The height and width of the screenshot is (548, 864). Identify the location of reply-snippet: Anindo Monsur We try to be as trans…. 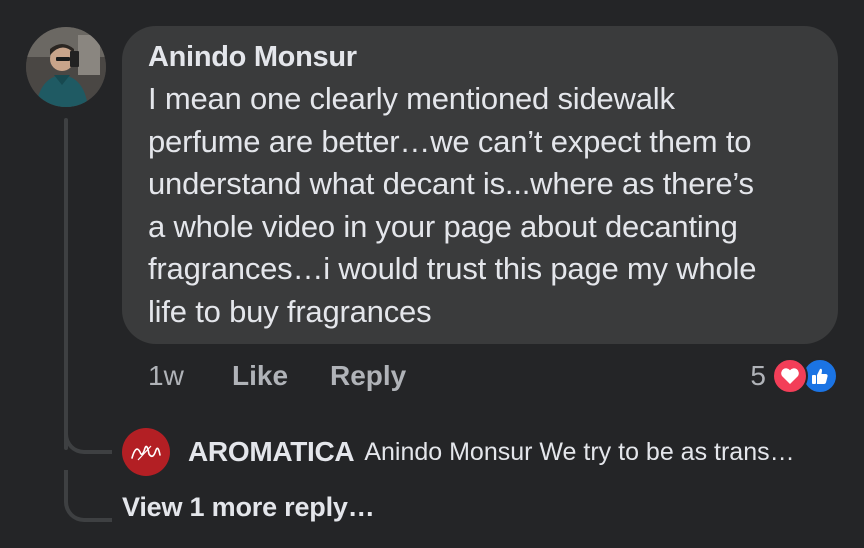
(579, 451).